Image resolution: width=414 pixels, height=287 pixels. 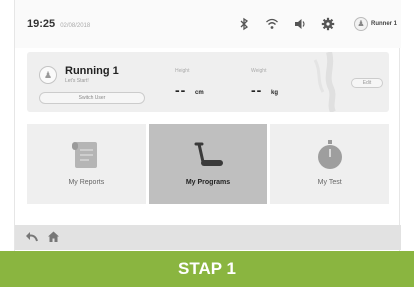 I want to click on tile-my-test: My Test, so click(x=330, y=164).